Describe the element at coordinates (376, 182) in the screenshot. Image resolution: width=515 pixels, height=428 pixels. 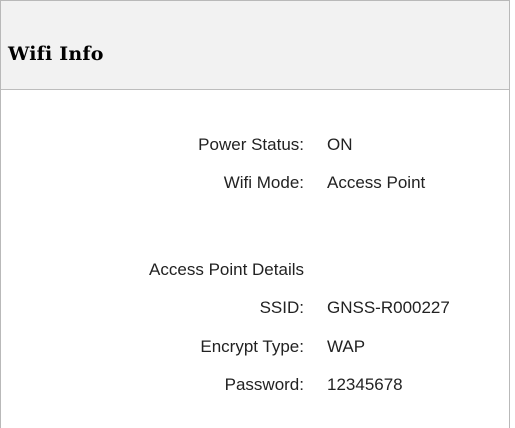
I see `wifi-mode-value: Access Point` at that location.